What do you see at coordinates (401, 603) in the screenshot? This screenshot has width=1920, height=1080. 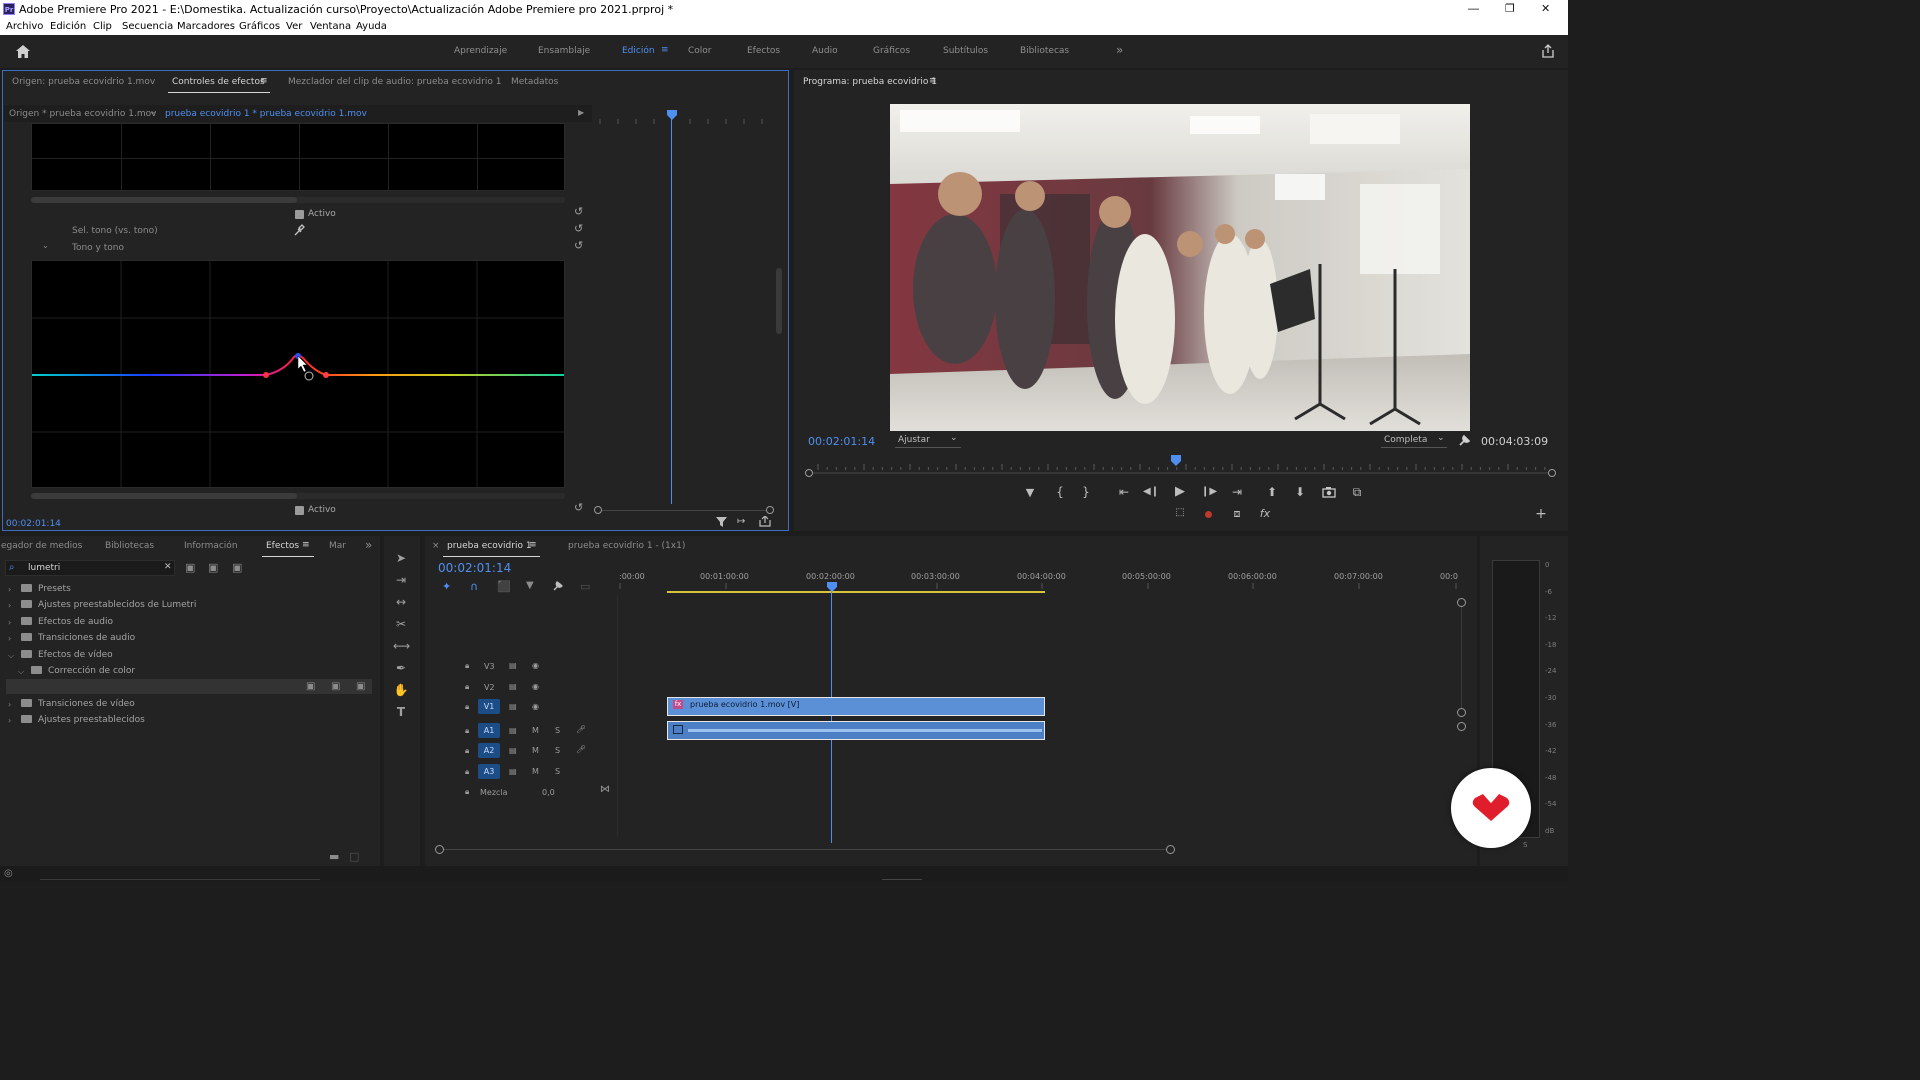 I see `ripple-edit-tool-icon: ↔` at bounding box center [401, 603].